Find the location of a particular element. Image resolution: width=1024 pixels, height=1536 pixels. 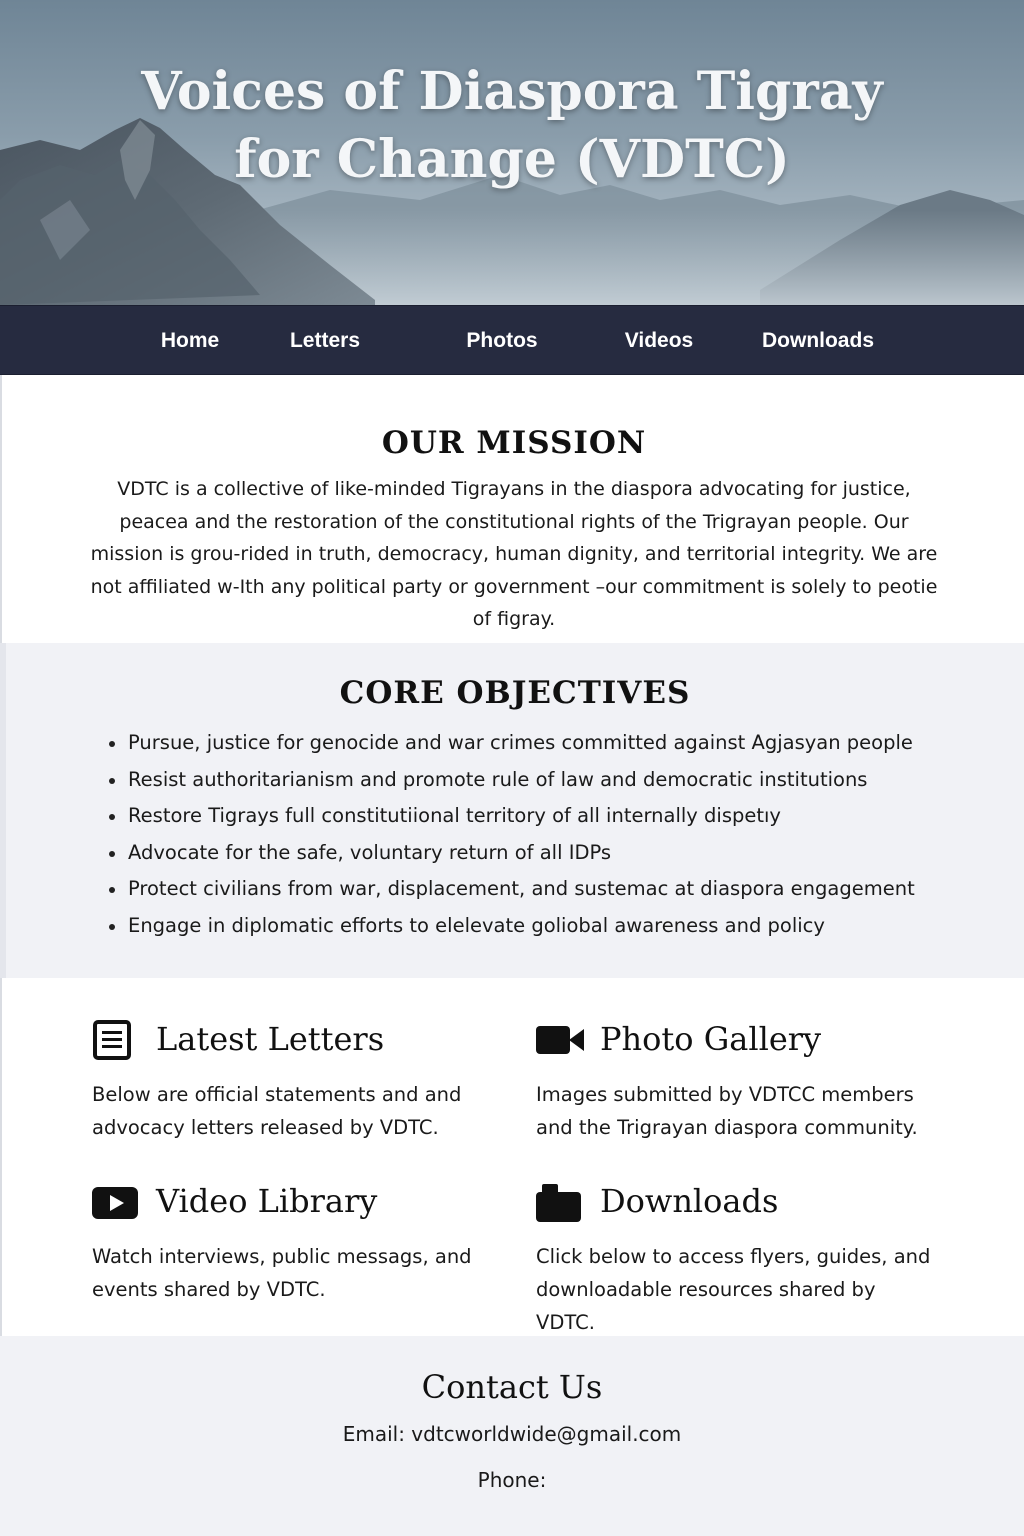

video-camera-icon is located at coordinates (560, 1040).